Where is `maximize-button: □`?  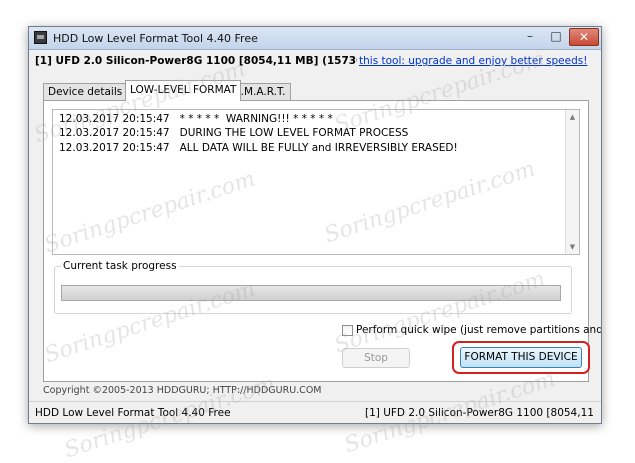
maximize-button: □ is located at coordinates (556, 37).